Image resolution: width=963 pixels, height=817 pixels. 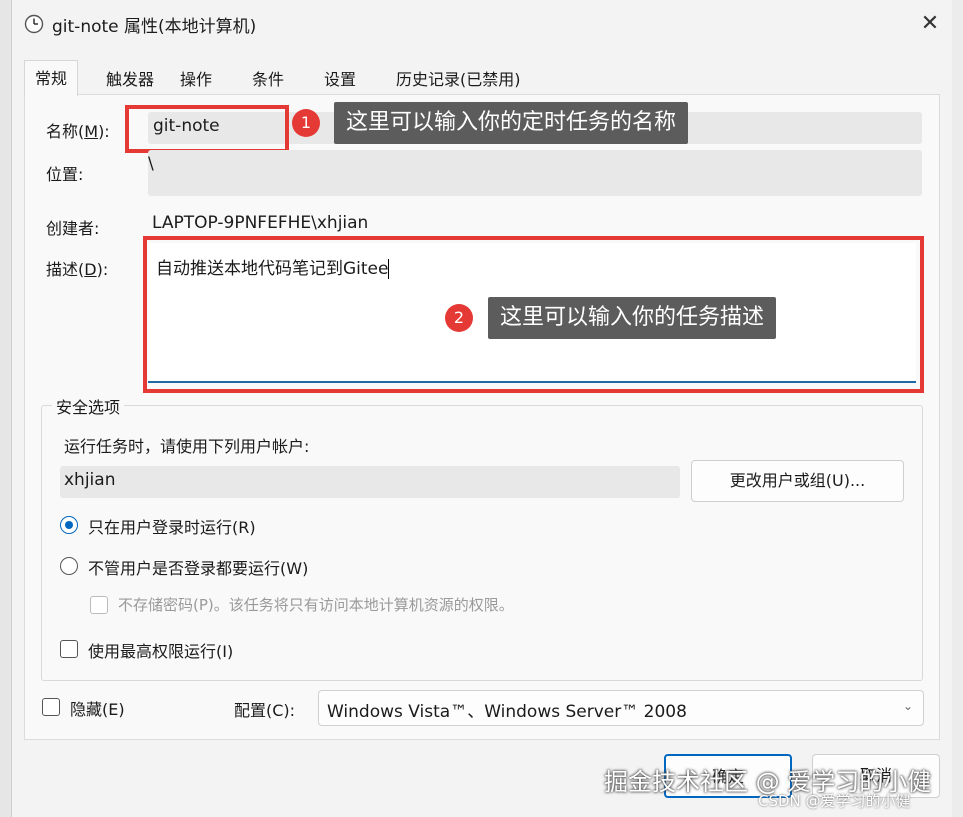 I want to click on parent-window-edge-right, so click(x=957, y=408).